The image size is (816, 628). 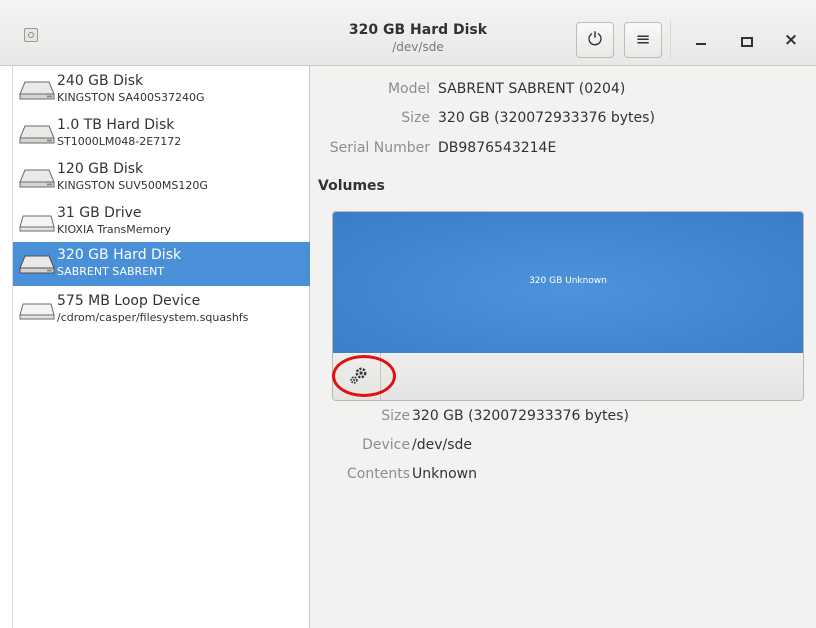 What do you see at coordinates (418, 47) in the screenshot?
I see `window-subtitle: /dev/sde` at bounding box center [418, 47].